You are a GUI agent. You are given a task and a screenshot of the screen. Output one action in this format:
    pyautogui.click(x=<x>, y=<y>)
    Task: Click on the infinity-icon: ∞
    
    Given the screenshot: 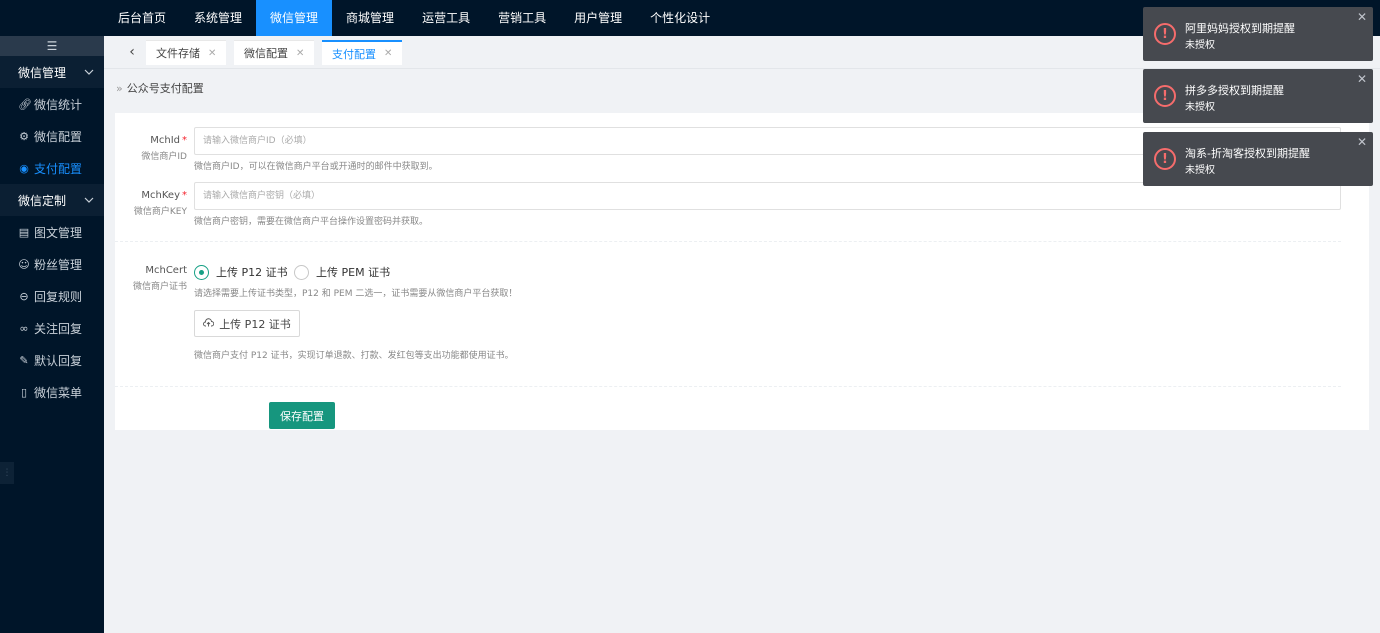 What is the action you would take?
    pyautogui.click(x=24, y=328)
    